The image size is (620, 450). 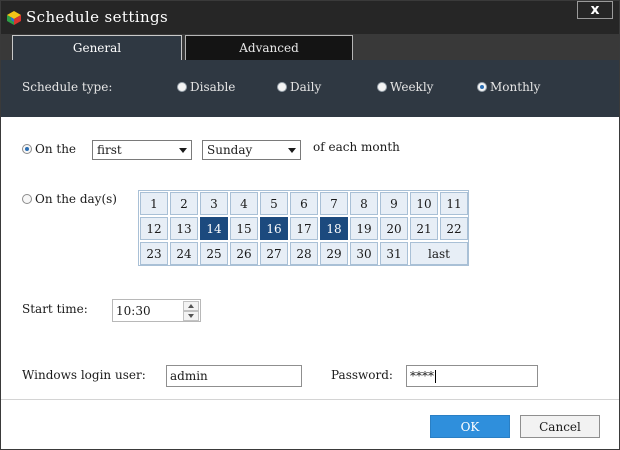 I want to click on tab-advanced: Advanced, so click(x=269, y=47).